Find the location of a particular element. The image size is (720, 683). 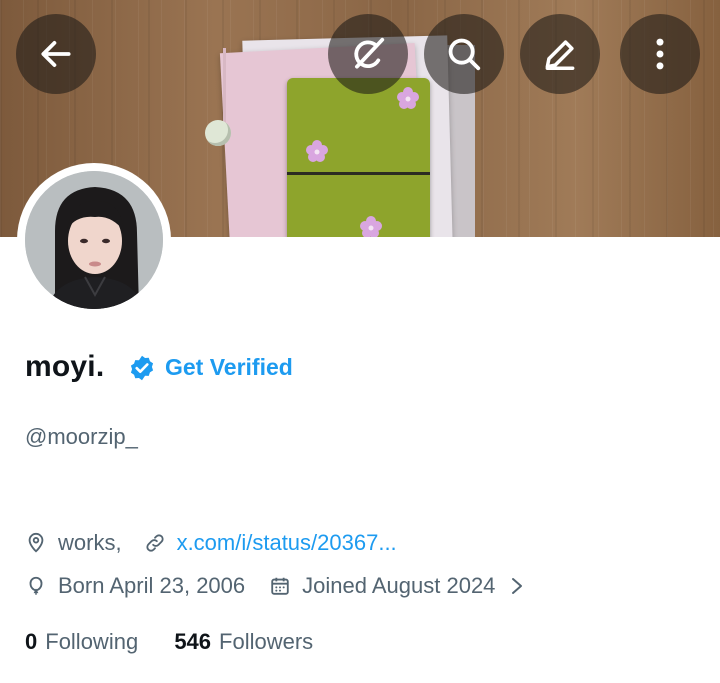

username-handle: @moorzip_ is located at coordinates (81, 436).